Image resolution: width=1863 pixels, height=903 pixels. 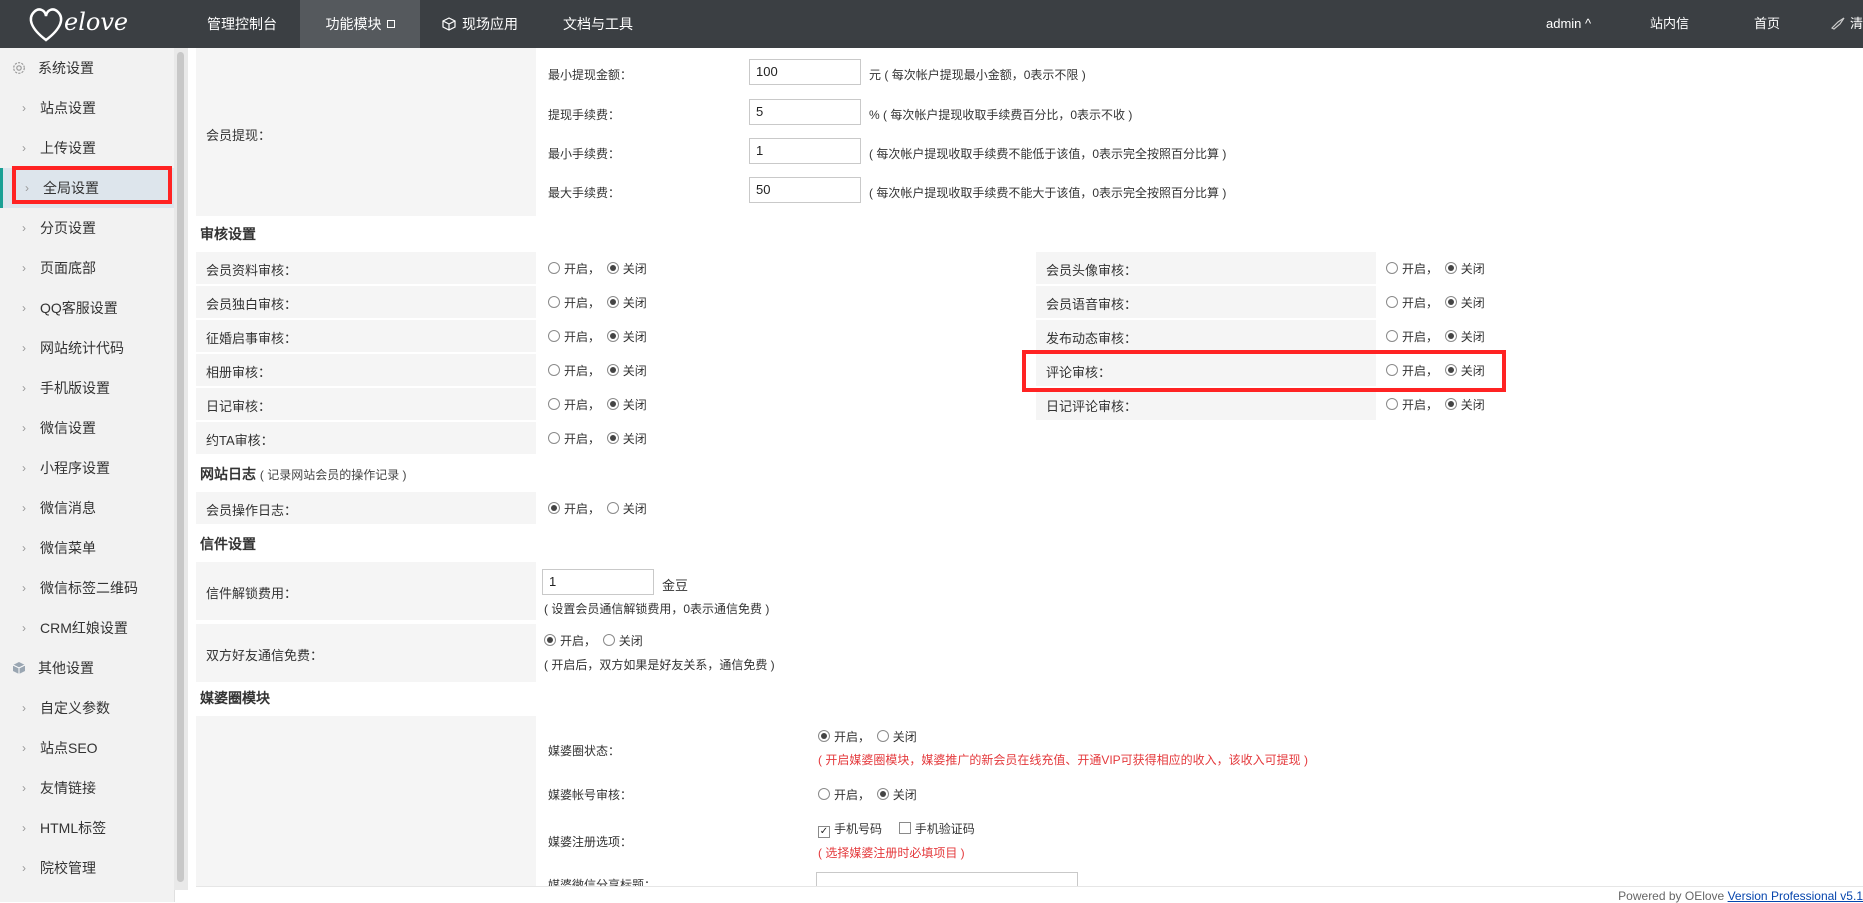 I want to click on sidebar-group-system: 系统设置, so click(x=87, y=68).